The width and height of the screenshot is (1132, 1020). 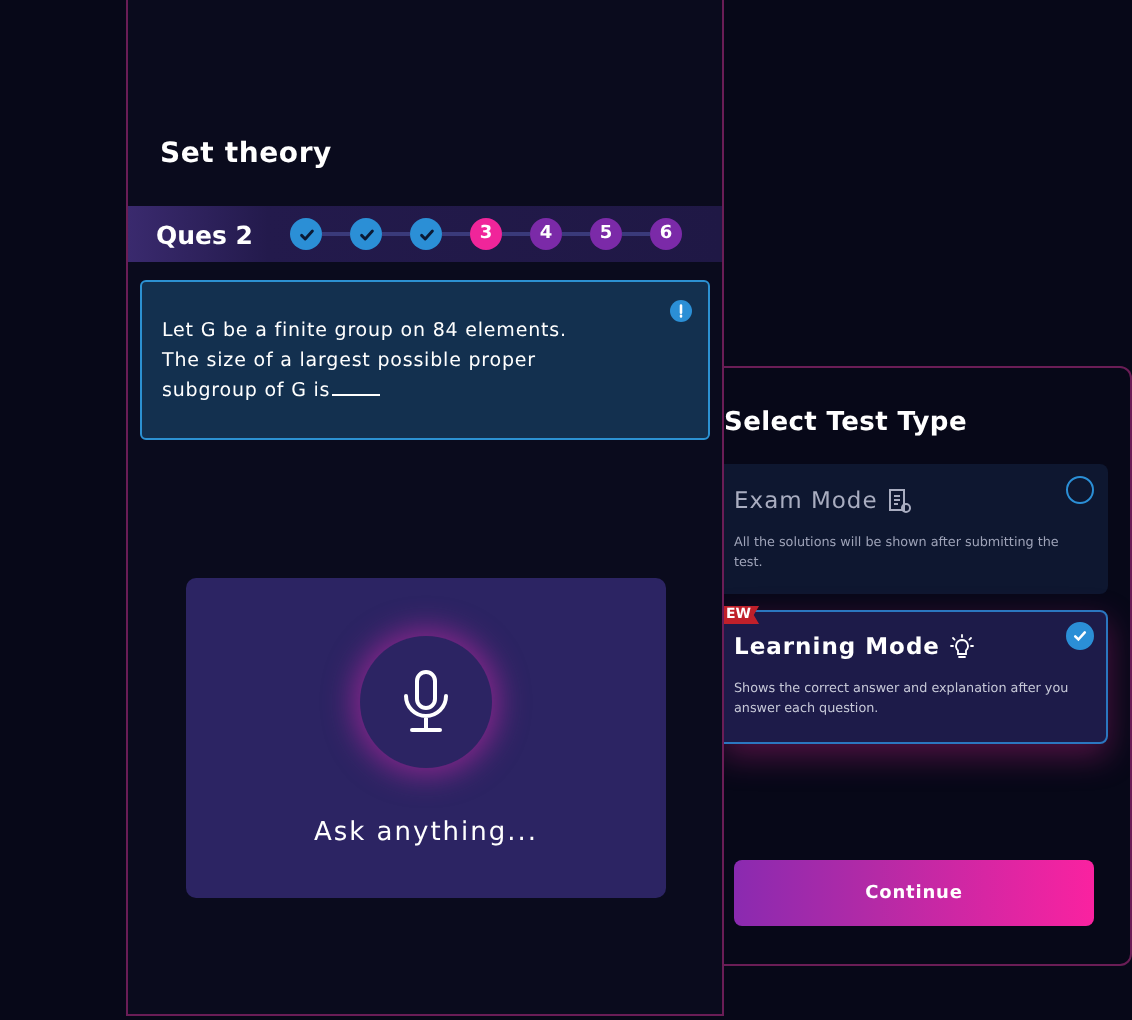 What do you see at coordinates (914, 893) in the screenshot?
I see `continue-button: Continue` at bounding box center [914, 893].